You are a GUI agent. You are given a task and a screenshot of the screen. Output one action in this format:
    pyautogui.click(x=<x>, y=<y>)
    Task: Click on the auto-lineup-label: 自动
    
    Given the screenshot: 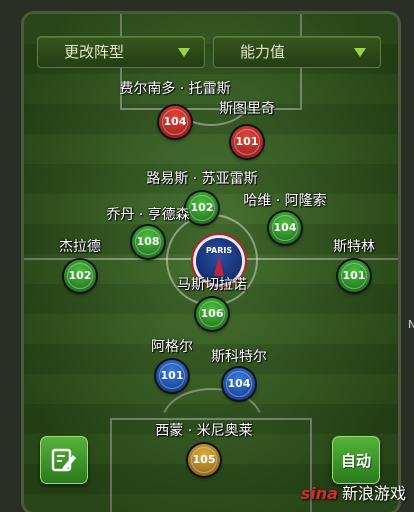 What is the action you would take?
    pyautogui.click(x=355, y=461)
    